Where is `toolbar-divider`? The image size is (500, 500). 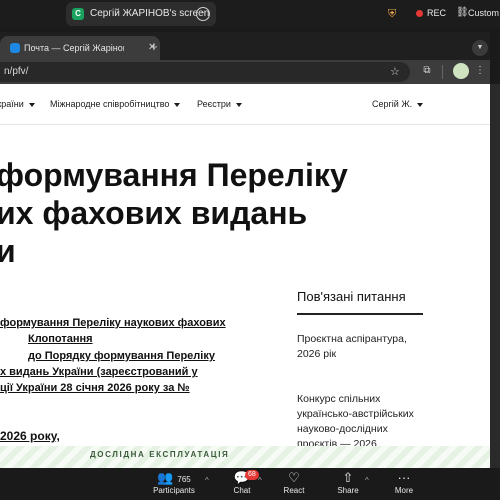 toolbar-divider is located at coordinates (442, 72).